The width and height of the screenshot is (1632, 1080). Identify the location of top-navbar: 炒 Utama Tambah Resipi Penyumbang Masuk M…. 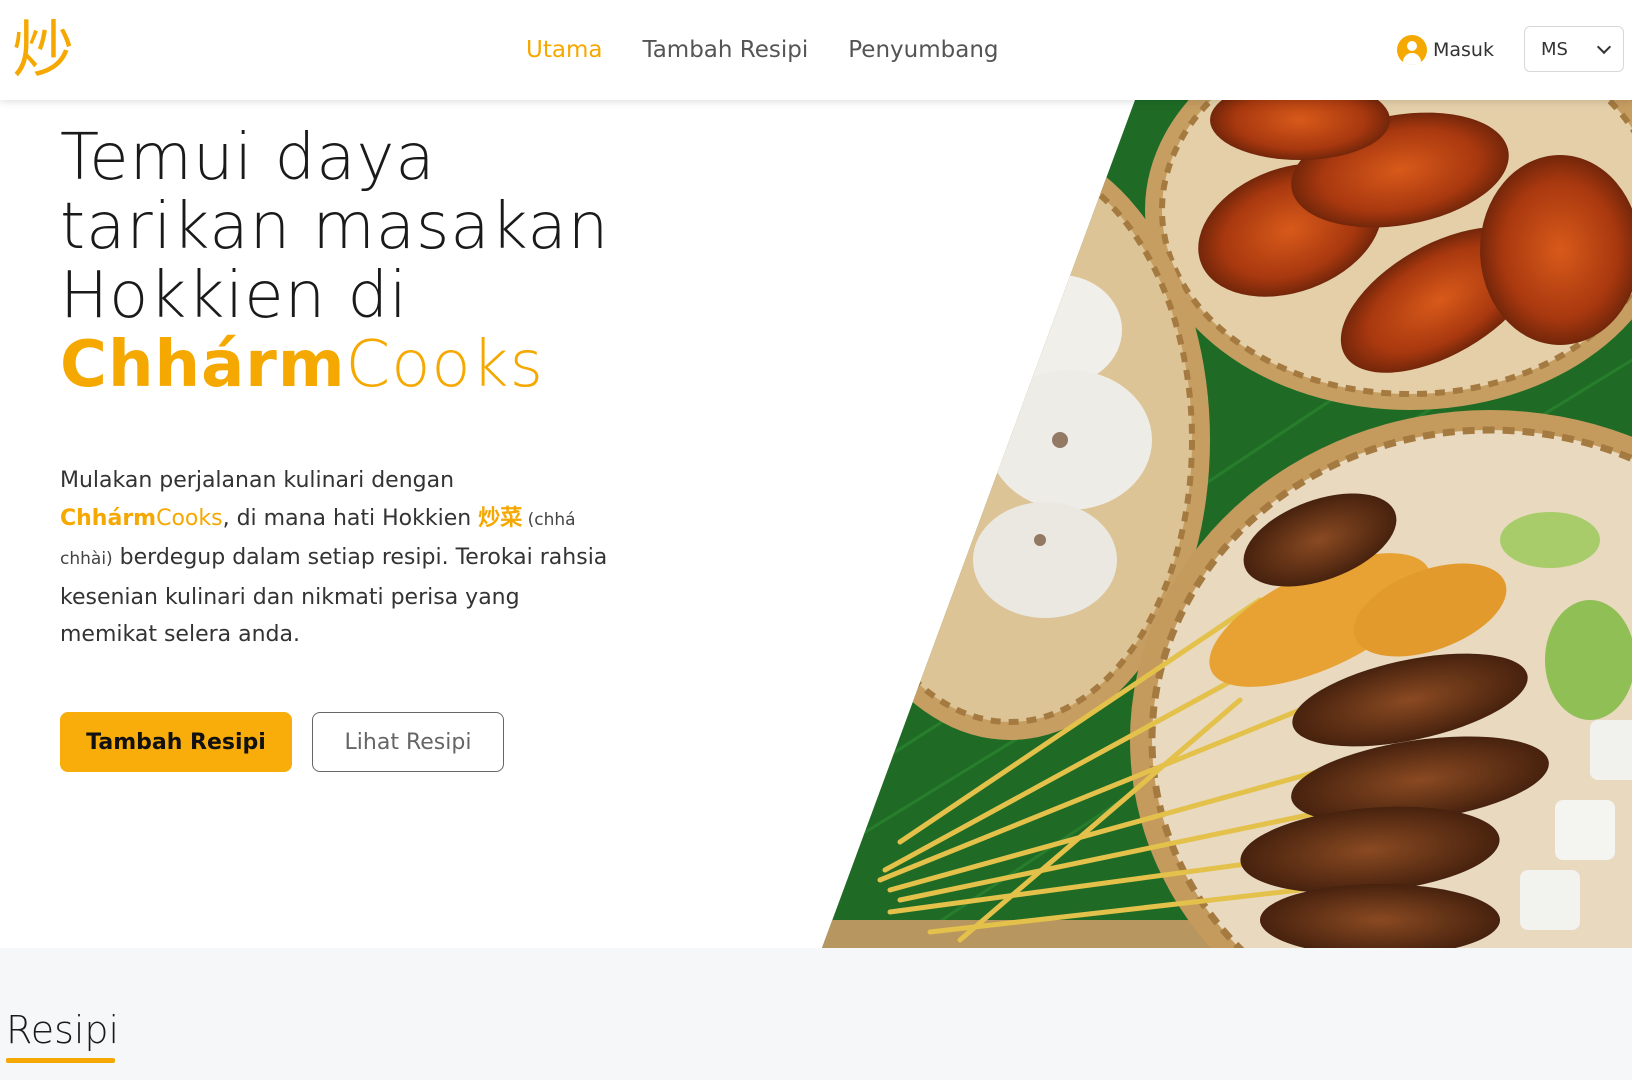
(816, 50).